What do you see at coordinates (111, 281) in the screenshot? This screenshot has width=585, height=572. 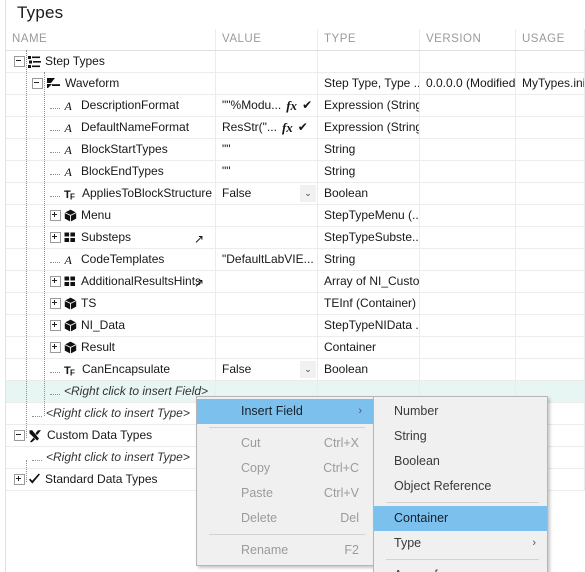 I see `cell-name: AdditionalResultsHints ↗` at bounding box center [111, 281].